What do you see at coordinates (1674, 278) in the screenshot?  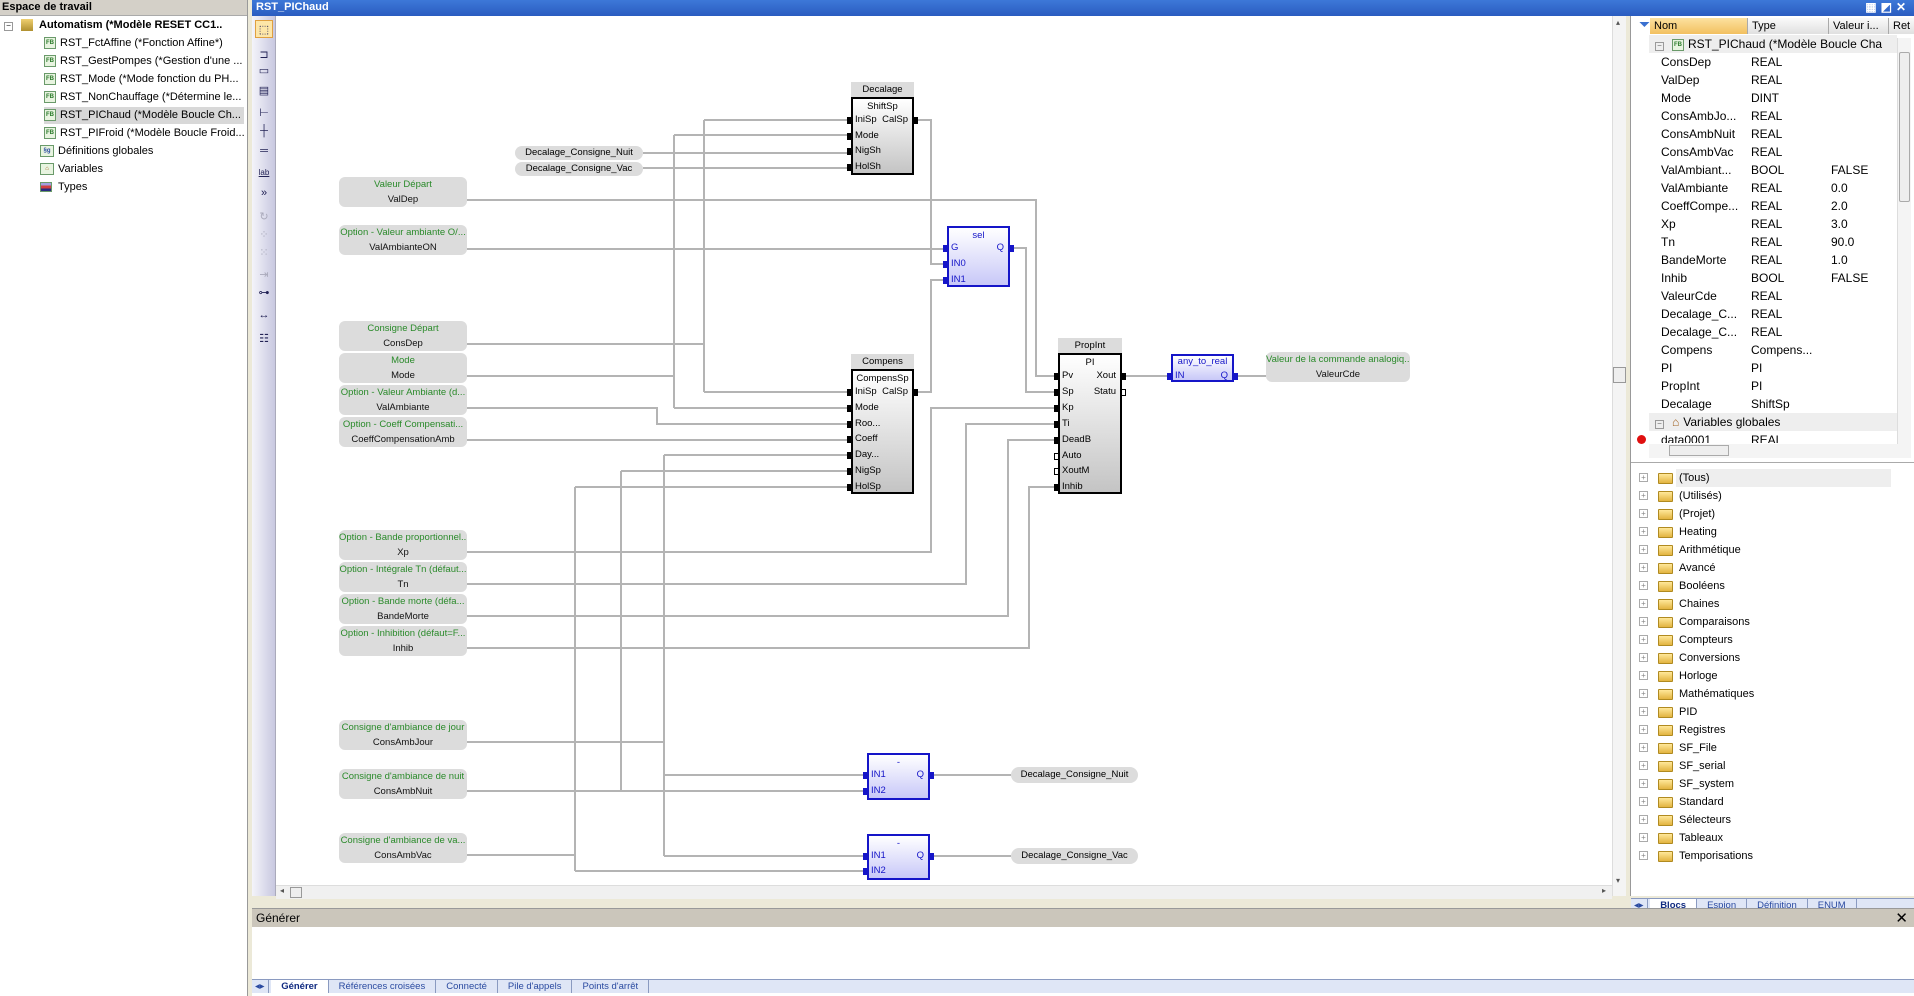 I see `variable-cell: Inhib` at bounding box center [1674, 278].